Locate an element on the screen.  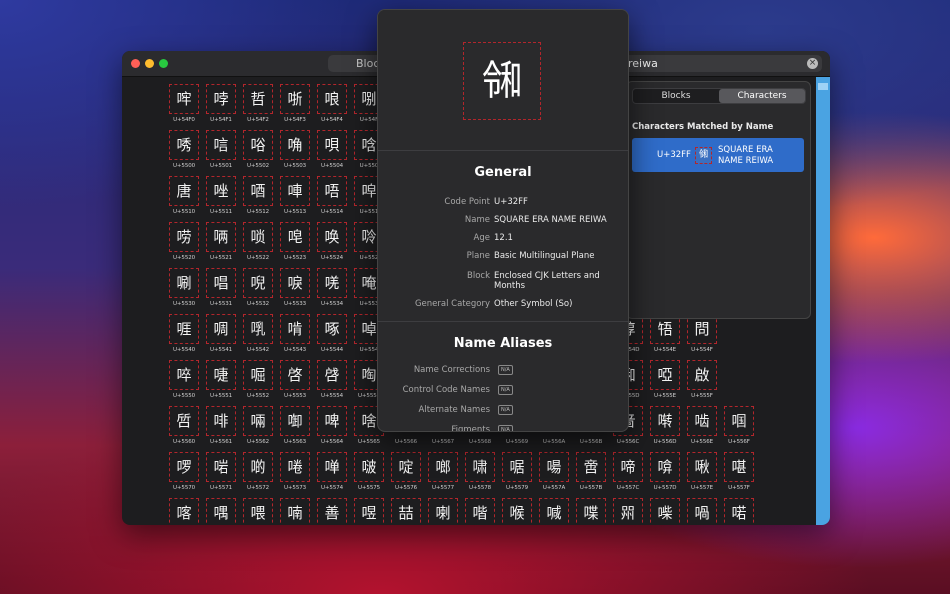
glyph-cell: 喆 is located at coordinates (406, 511).